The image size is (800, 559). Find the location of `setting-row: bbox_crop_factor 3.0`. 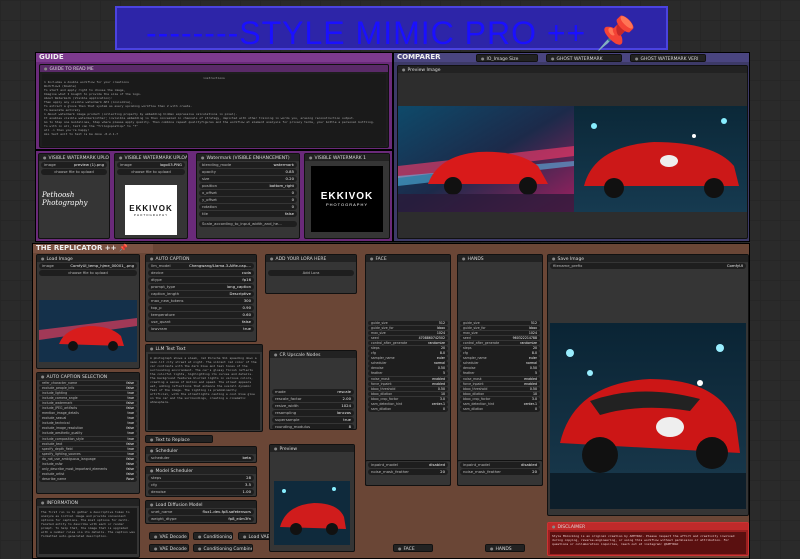

setting-row: bbox_crop_factor 3.0 is located at coordinates (500, 399).